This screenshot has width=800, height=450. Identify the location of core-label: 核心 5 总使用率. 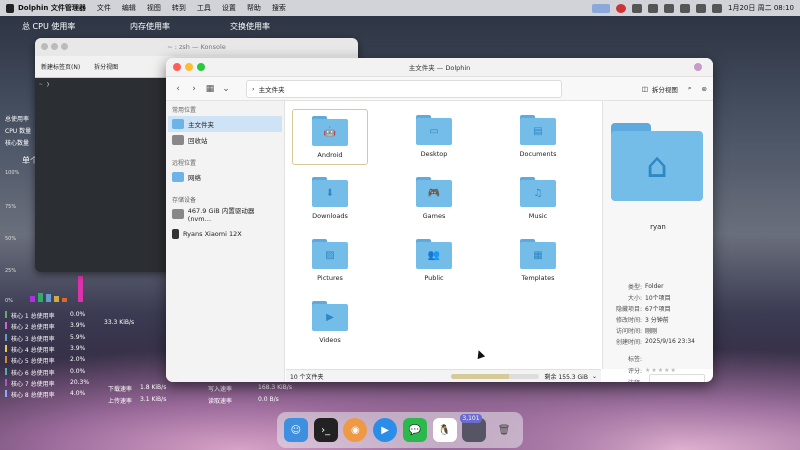
(33, 362).